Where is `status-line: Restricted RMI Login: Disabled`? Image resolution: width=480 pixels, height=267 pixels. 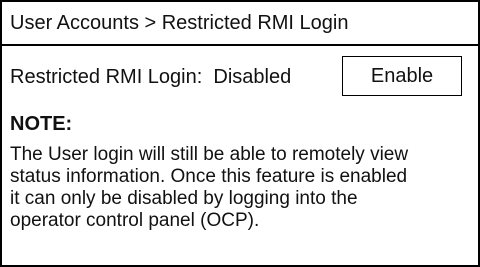 status-line: Restricted RMI Login: Disabled is located at coordinates (150, 77).